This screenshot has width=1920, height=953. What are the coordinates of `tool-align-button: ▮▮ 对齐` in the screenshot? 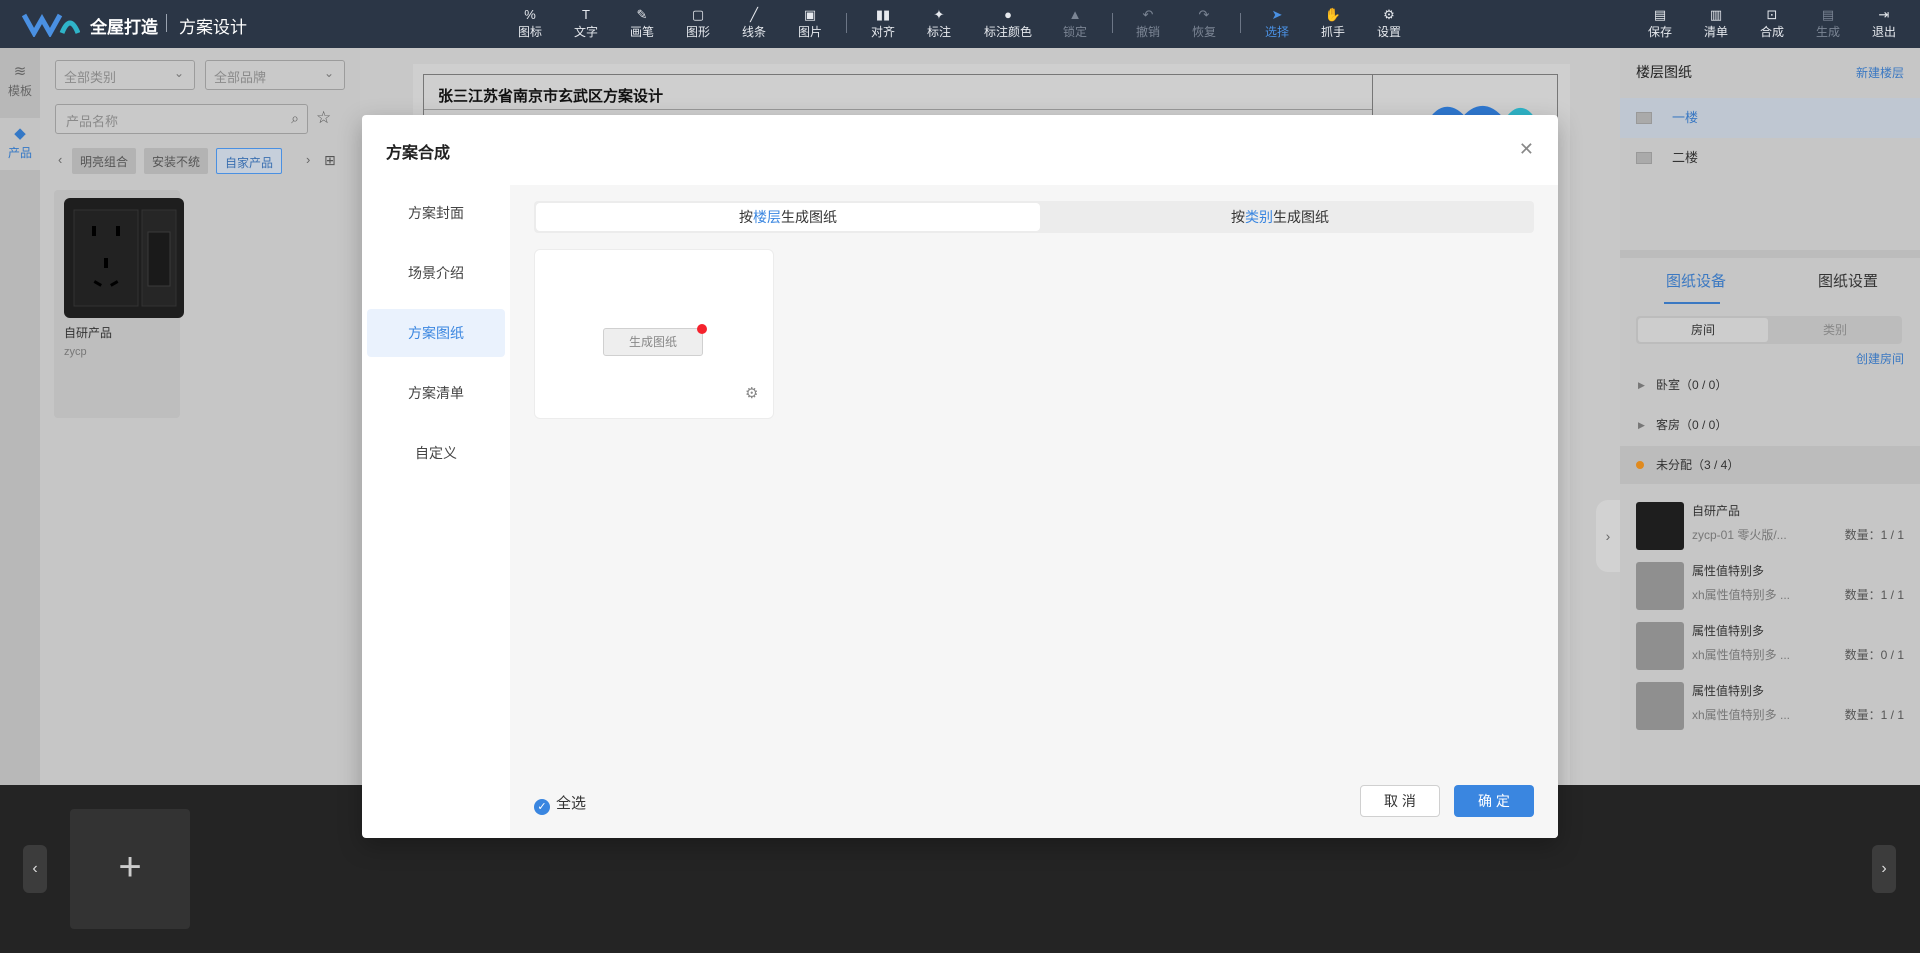 It's located at (883, 25).